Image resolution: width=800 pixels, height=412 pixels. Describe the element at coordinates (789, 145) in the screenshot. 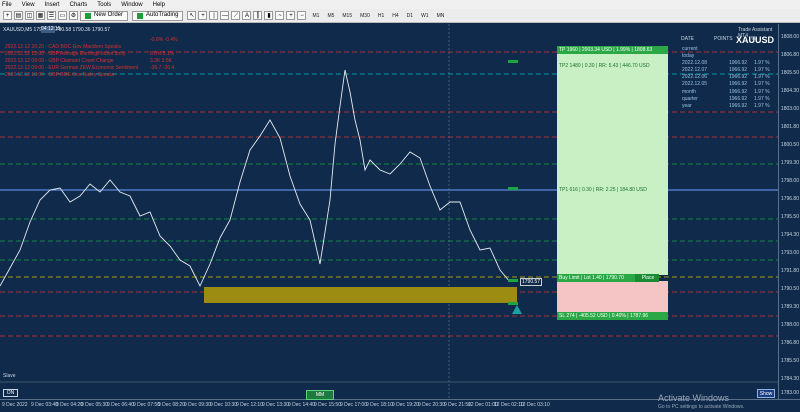

I see `price-tick: 1800.50` at that location.